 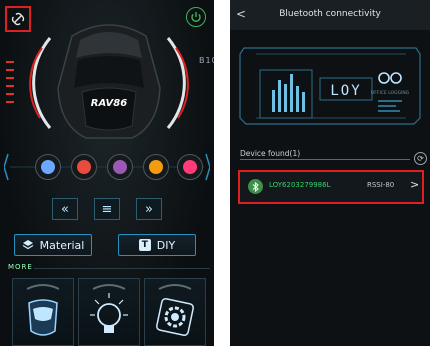 What do you see at coordinates (255, 186) in the screenshot?
I see `bluetooth-icon` at bounding box center [255, 186].